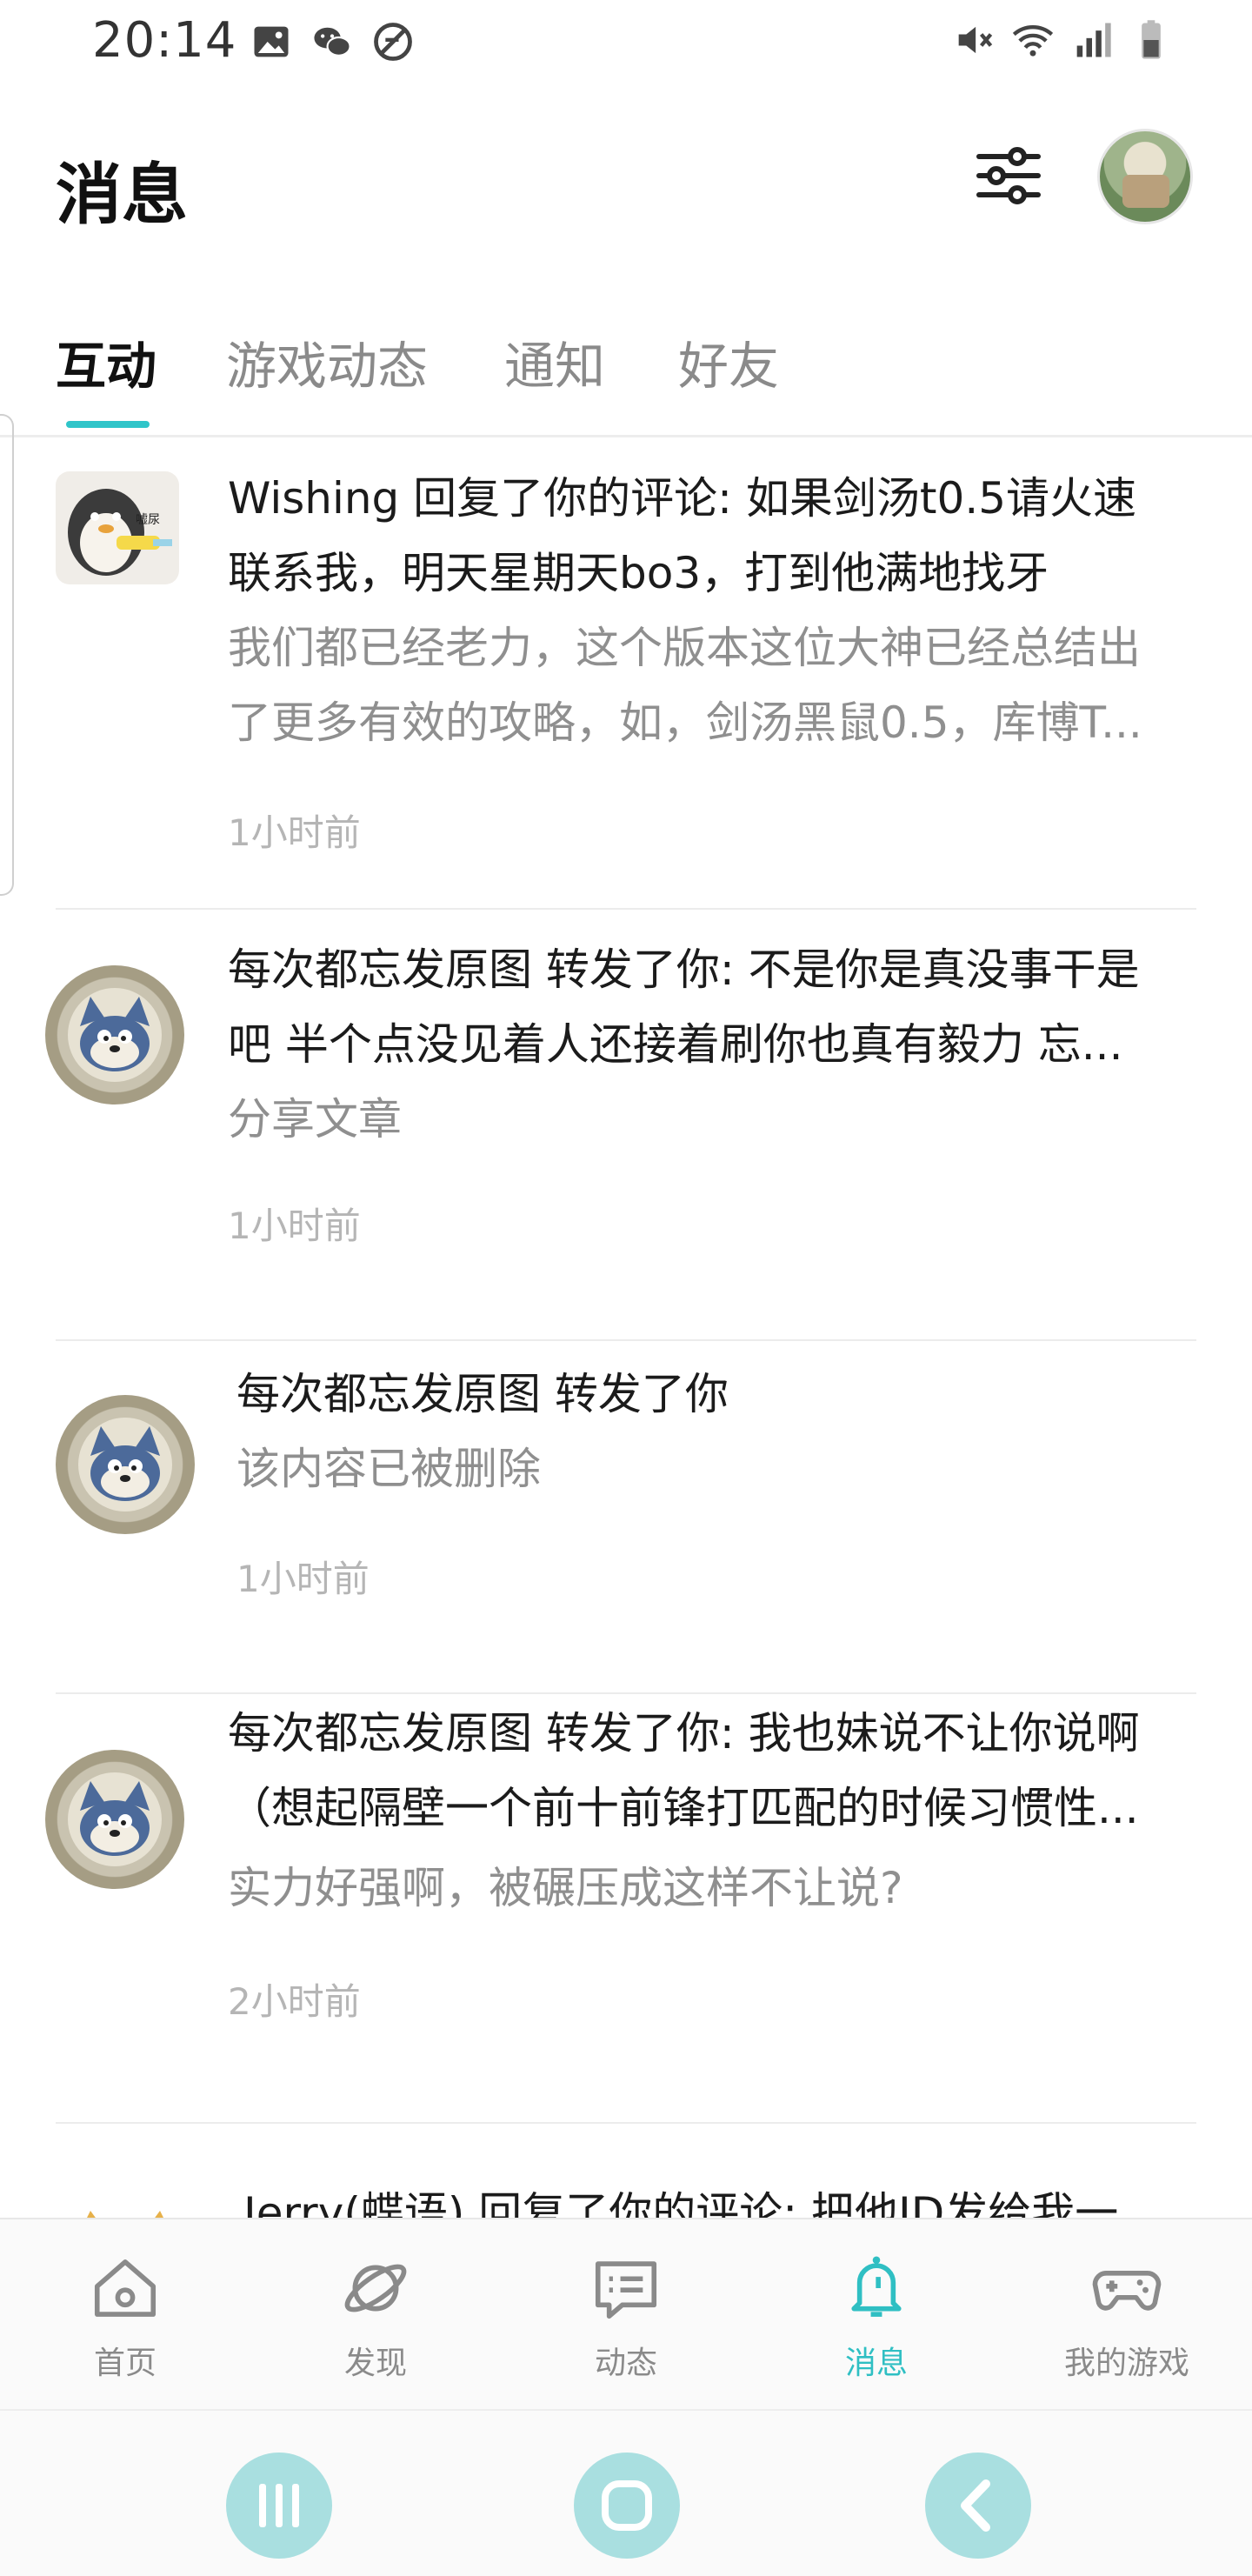 The image size is (1252, 2576). What do you see at coordinates (327, 361) in the screenshot?
I see `tab-game-updates: 游戏动态` at bounding box center [327, 361].